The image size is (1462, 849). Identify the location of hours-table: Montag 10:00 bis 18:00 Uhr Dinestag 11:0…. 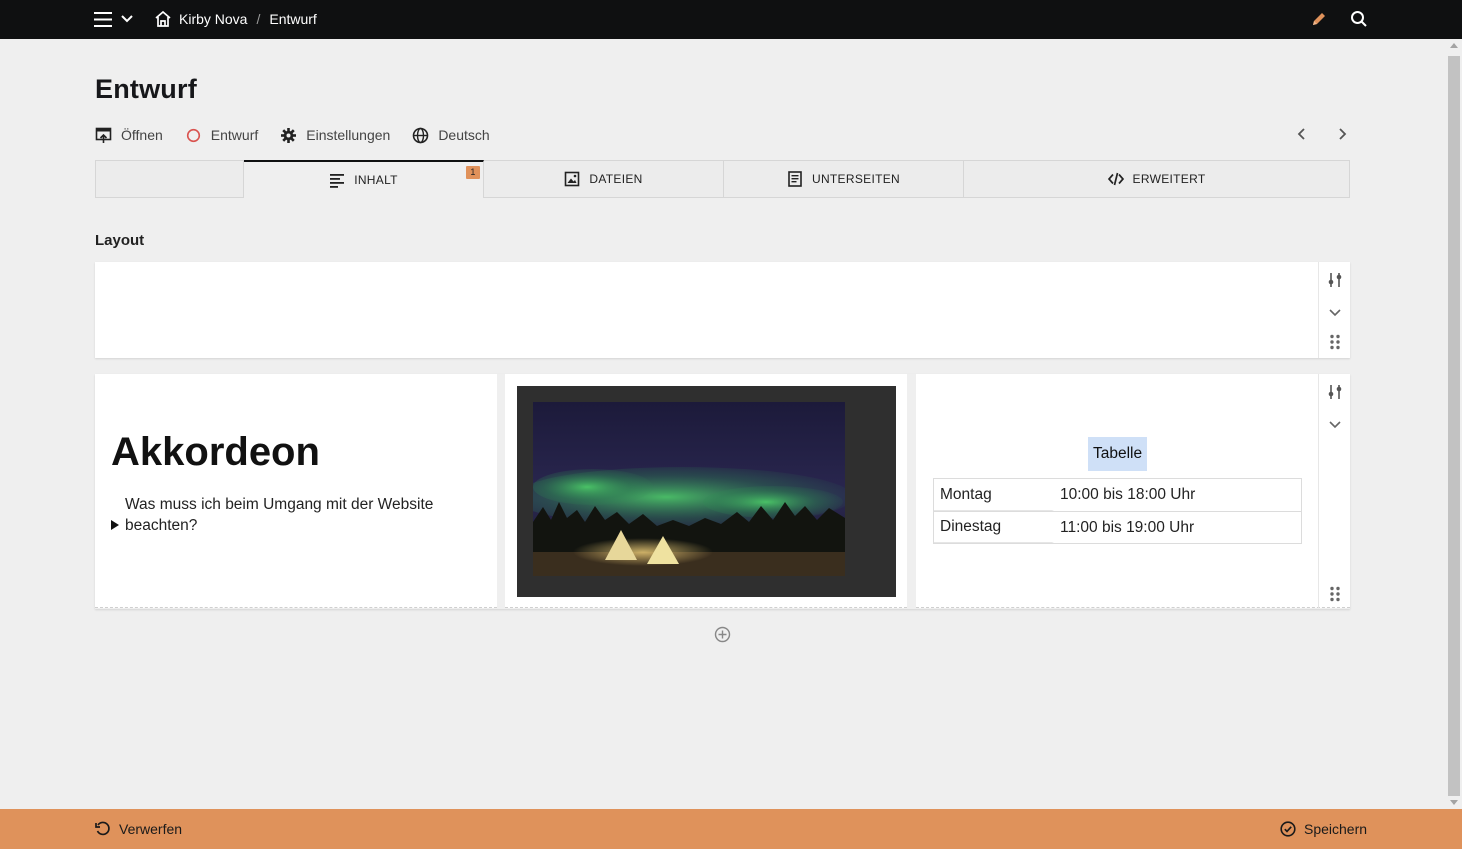
(1117, 511).